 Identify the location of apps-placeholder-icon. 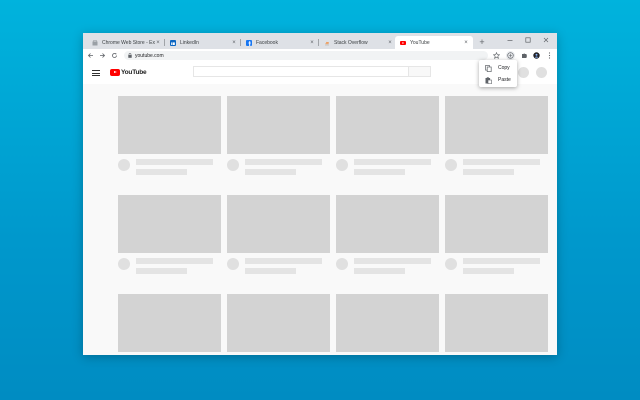
(523, 72).